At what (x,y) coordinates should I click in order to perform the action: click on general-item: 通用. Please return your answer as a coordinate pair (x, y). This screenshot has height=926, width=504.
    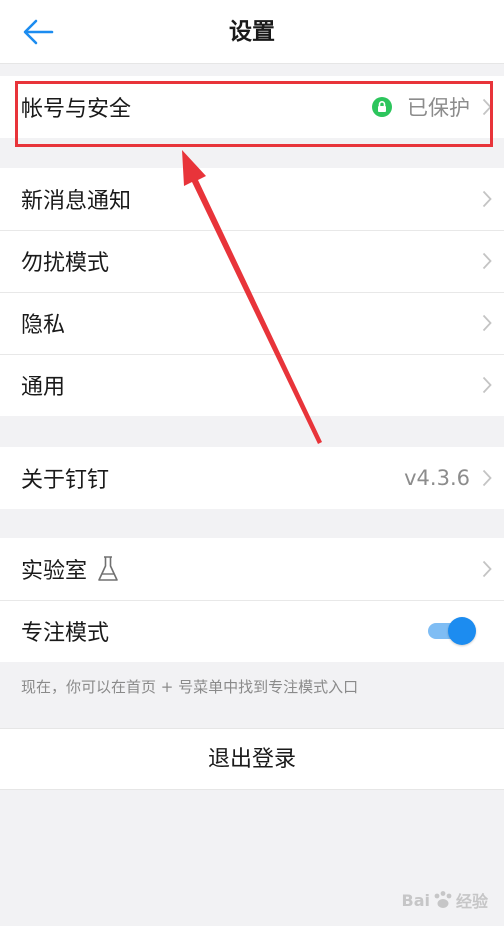
    Looking at the image, I should click on (252, 385).